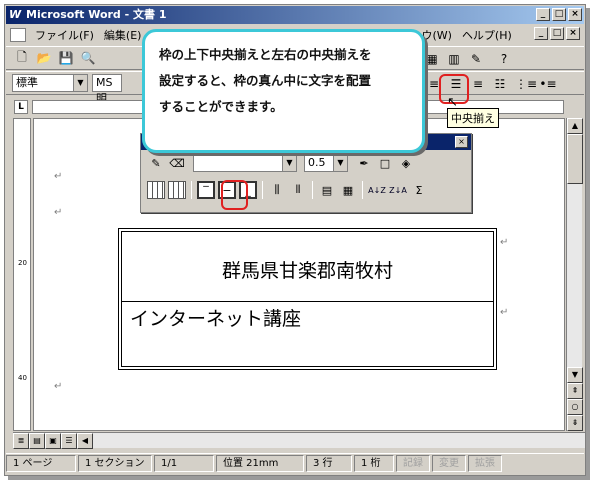 This screenshot has height=488, width=600. I want to click on web-layout-icon: ▤, so click(37, 441).